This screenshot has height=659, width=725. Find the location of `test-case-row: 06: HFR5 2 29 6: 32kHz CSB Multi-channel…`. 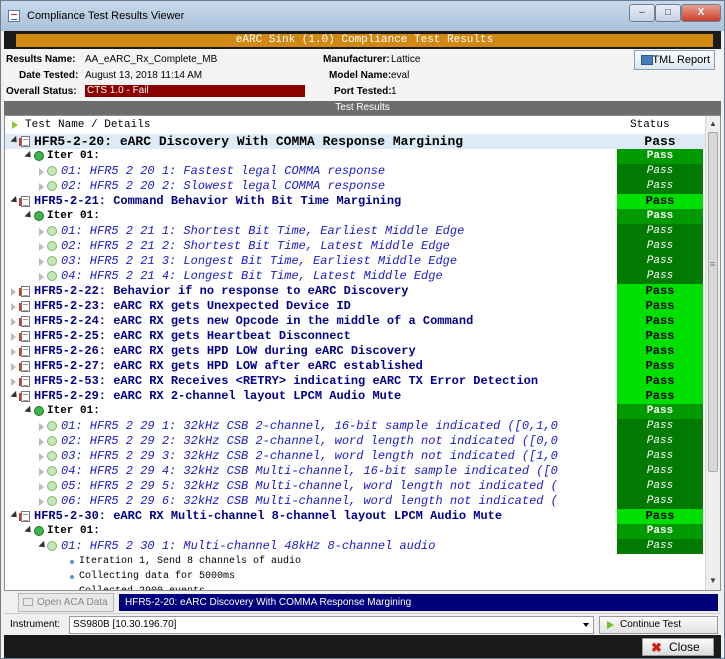

test-case-row: 06: HFR5 2 29 6: 32kHz CSB Multi-channel… is located at coordinates (355, 501).